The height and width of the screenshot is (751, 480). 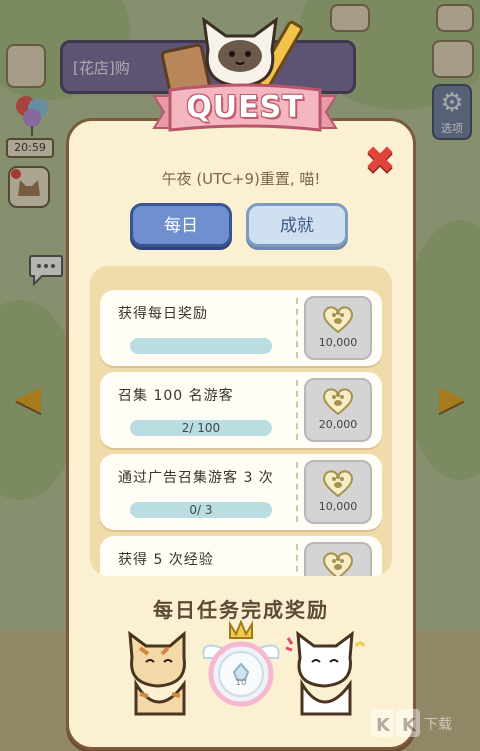 I want to click on progress-bar, so click(x=201, y=346).